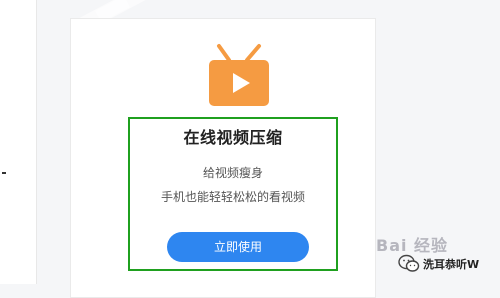 The height and width of the screenshot is (298, 500). Describe the element at coordinates (4, 173) in the screenshot. I see `left-panel-mark` at that location.